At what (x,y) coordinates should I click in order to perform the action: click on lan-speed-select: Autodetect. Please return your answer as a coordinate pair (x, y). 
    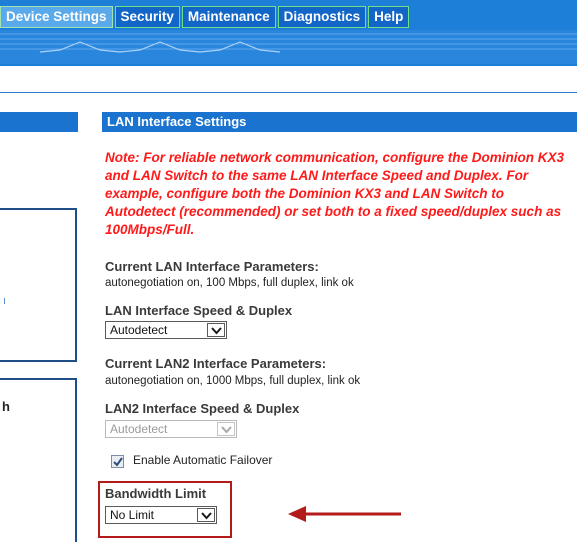
    Looking at the image, I should click on (166, 330).